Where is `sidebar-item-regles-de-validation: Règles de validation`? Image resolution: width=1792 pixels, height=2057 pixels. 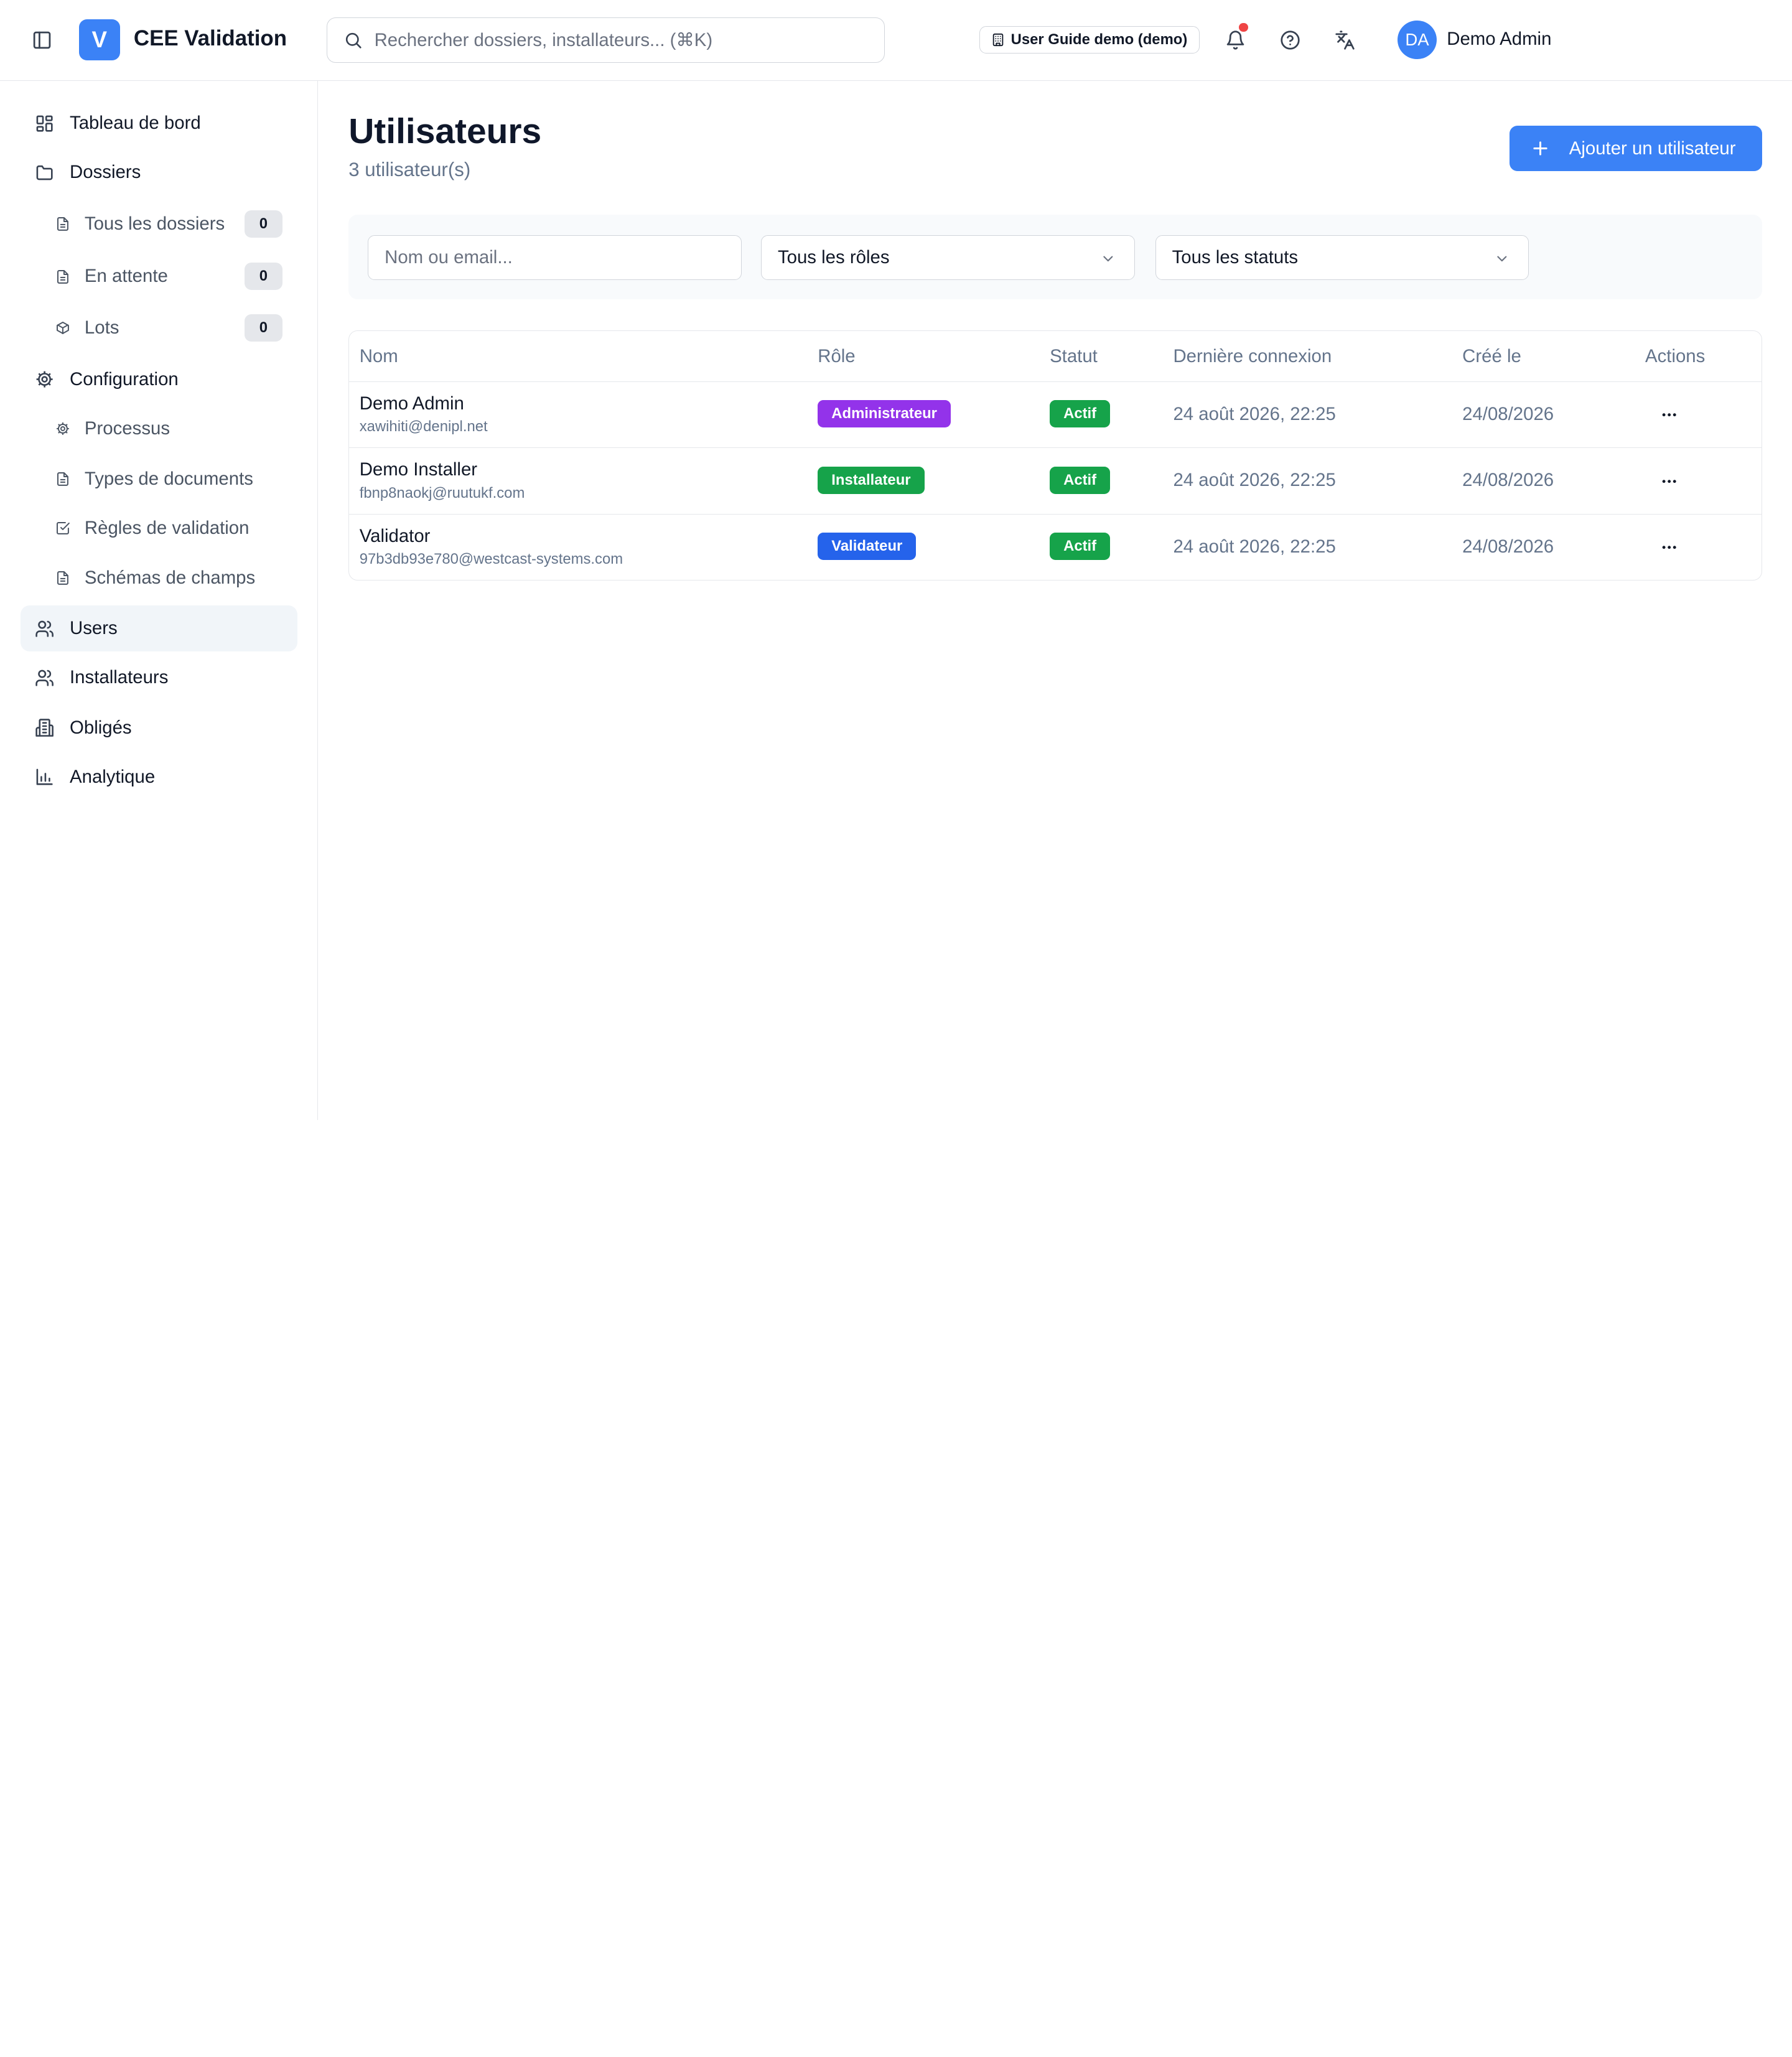 sidebar-item-regles-de-validation: Règles de validation is located at coordinates (169, 528).